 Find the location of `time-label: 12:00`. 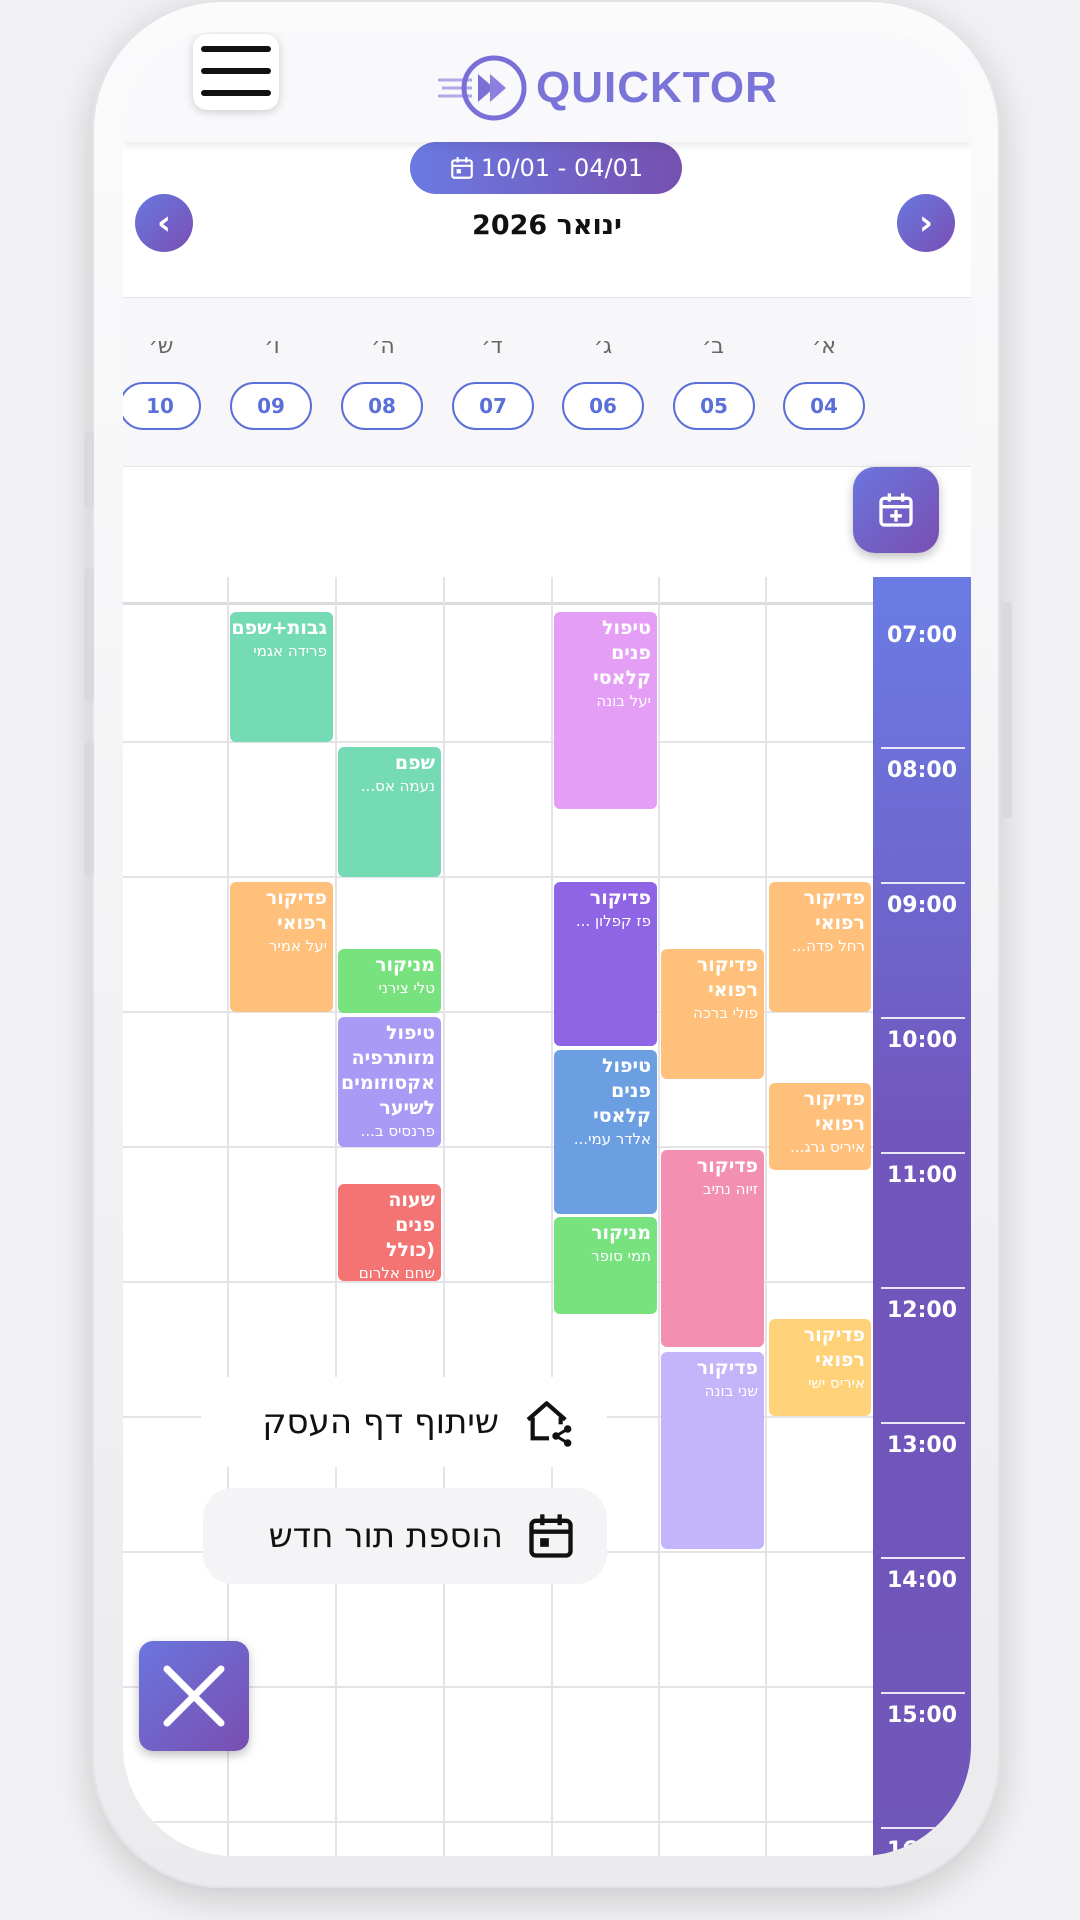

time-label: 12:00 is located at coordinates (922, 1310).